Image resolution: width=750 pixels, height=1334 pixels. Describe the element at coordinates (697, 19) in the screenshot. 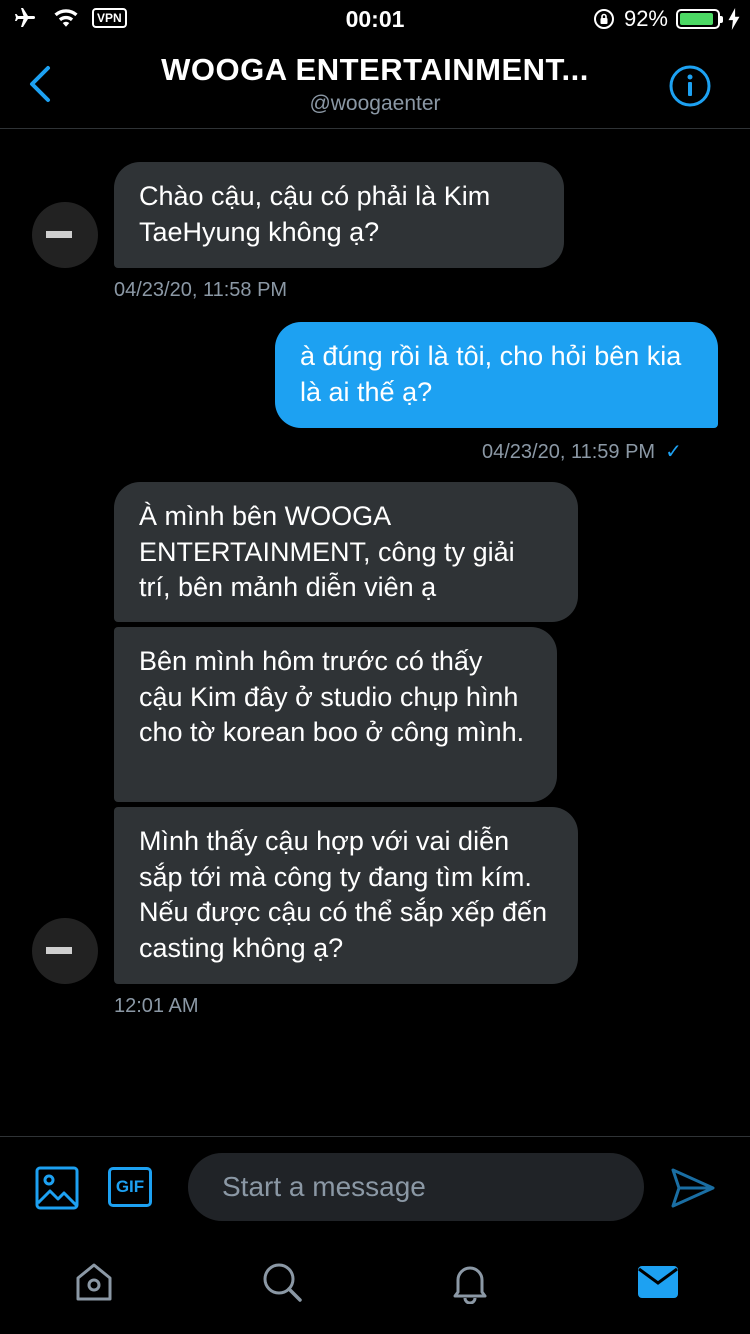

I see `battery-fill` at that location.